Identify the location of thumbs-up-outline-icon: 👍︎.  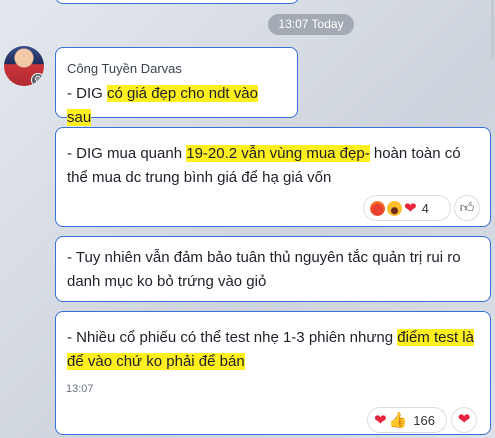
(467, 207).